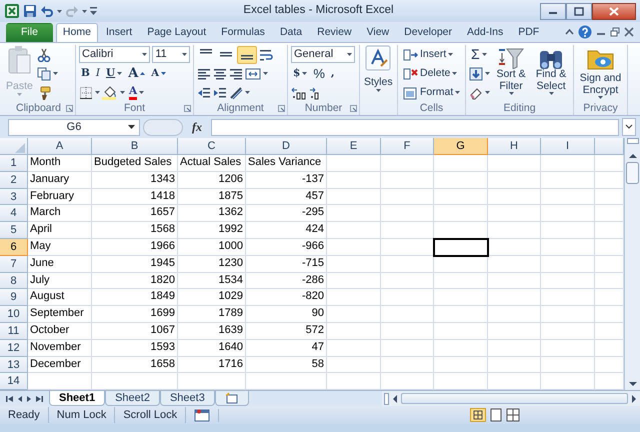  What do you see at coordinates (568, 146) in the screenshot?
I see `column-header: I` at bounding box center [568, 146].